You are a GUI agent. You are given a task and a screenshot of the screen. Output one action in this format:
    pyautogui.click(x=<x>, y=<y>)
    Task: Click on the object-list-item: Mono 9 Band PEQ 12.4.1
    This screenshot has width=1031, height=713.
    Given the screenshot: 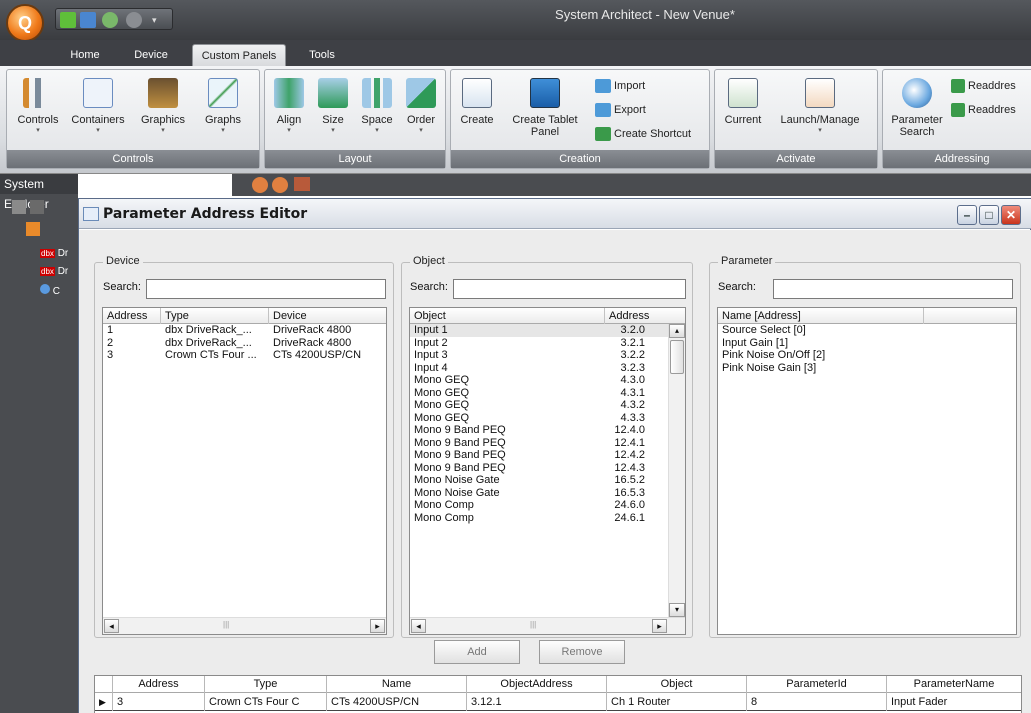 What is the action you would take?
    pyautogui.click(x=539, y=443)
    